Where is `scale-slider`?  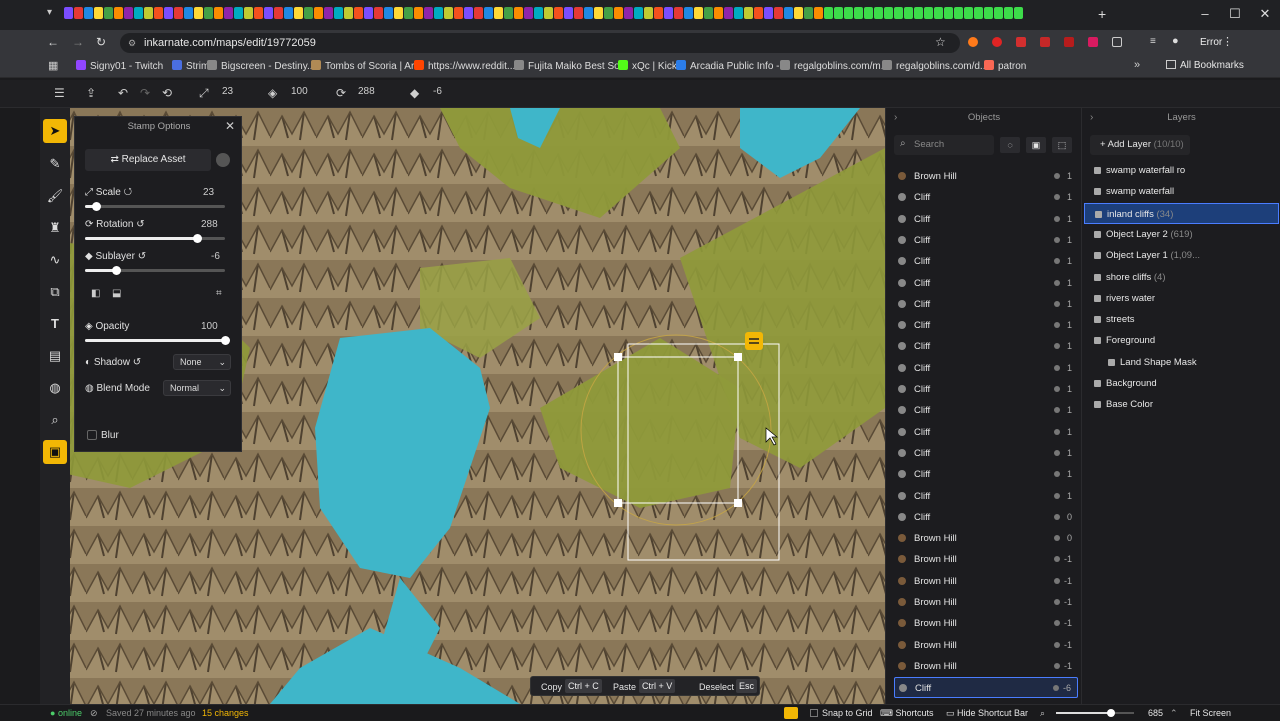 scale-slider is located at coordinates (155, 206).